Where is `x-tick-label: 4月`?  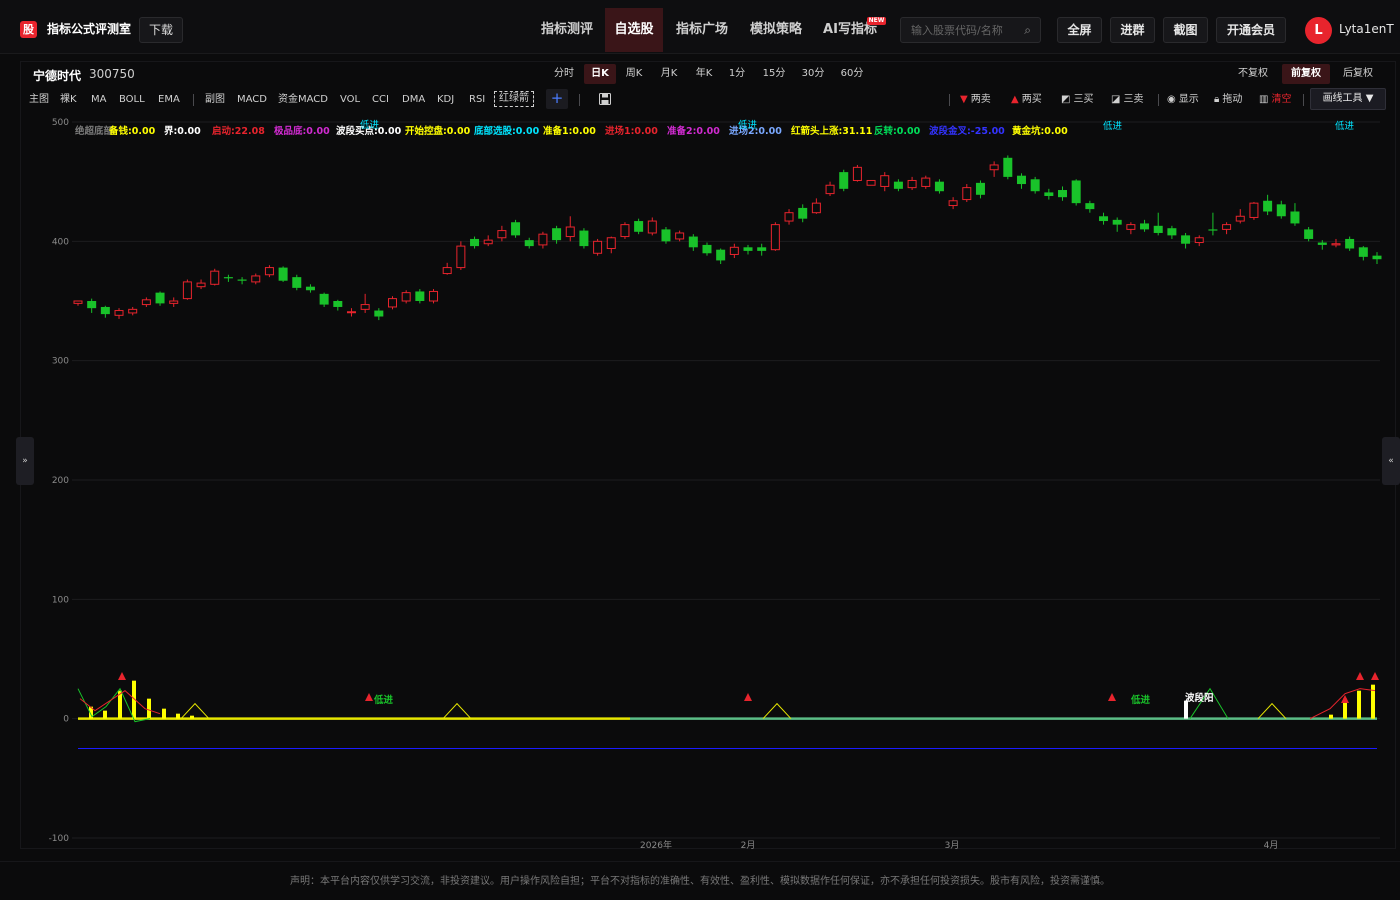
x-tick-label: 4月 is located at coordinates (1271, 845).